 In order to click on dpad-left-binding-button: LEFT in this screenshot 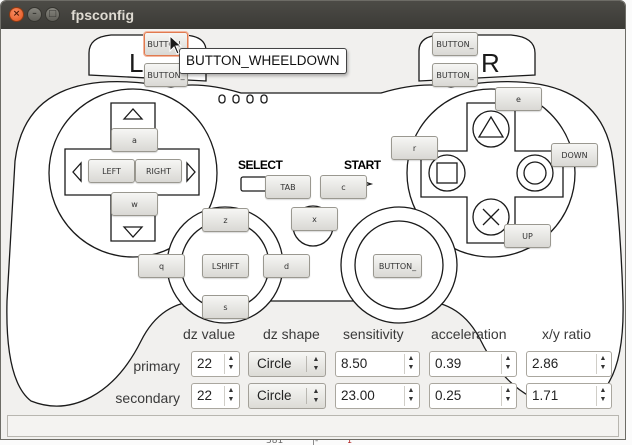, I will do `click(111, 171)`.